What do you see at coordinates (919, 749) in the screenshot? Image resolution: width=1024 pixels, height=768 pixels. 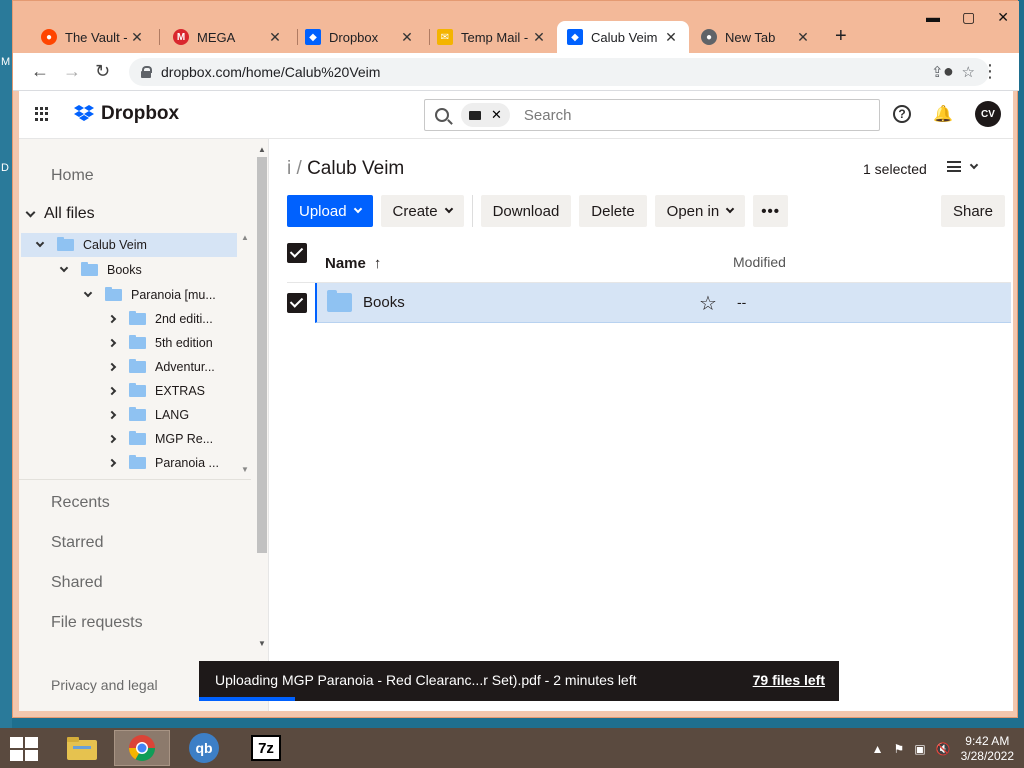 I see `network-icon: ▣` at bounding box center [919, 749].